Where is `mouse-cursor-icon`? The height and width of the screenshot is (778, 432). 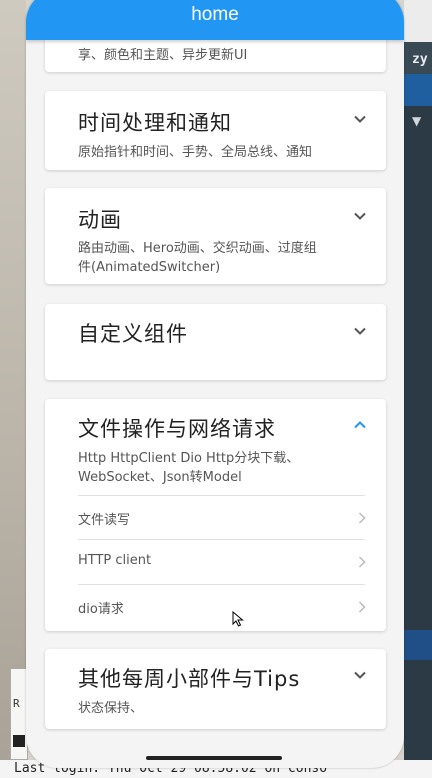 mouse-cursor-icon is located at coordinates (238, 618).